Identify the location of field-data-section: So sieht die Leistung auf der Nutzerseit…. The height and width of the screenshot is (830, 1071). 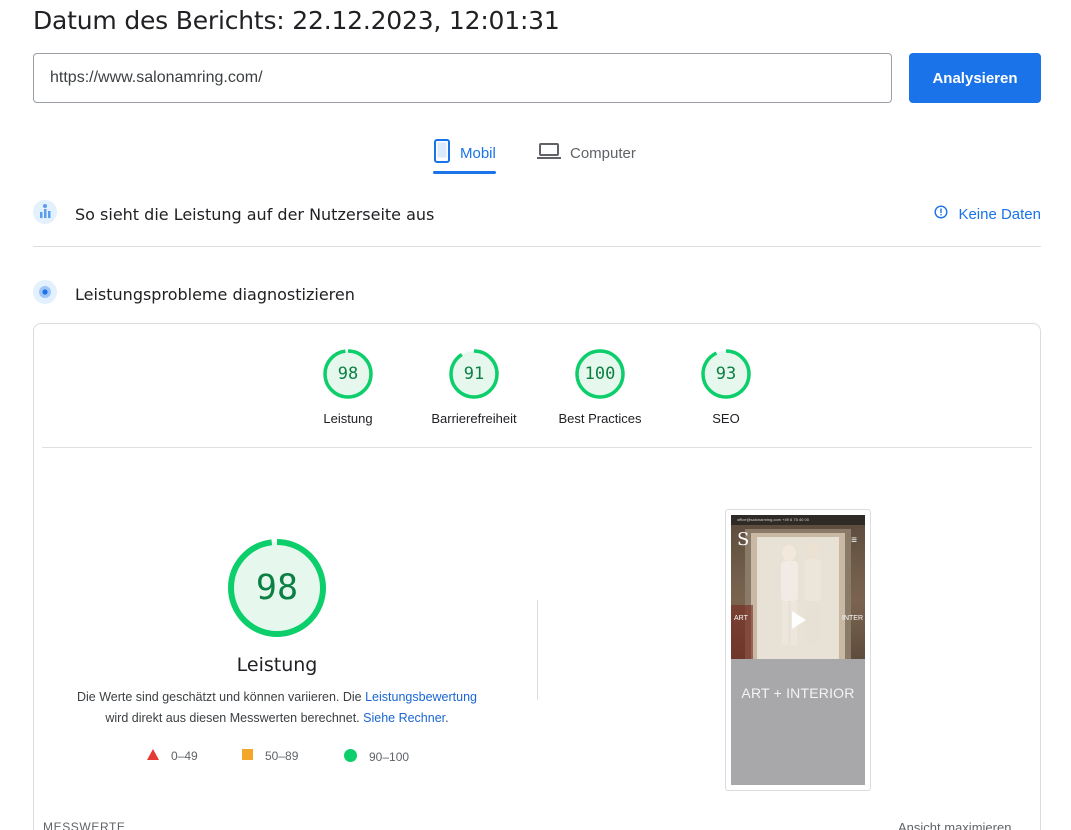
(537, 214).